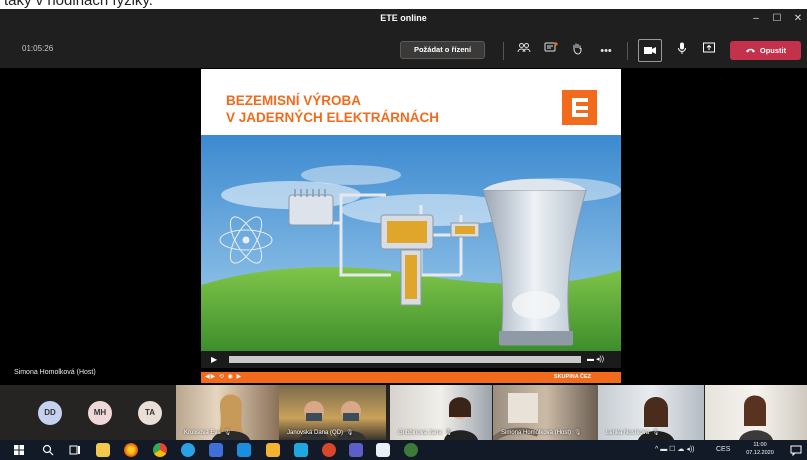 The image size is (807, 460). Describe the element at coordinates (756, 19) in the screenshot. I see `minimize-button: –` at that location.